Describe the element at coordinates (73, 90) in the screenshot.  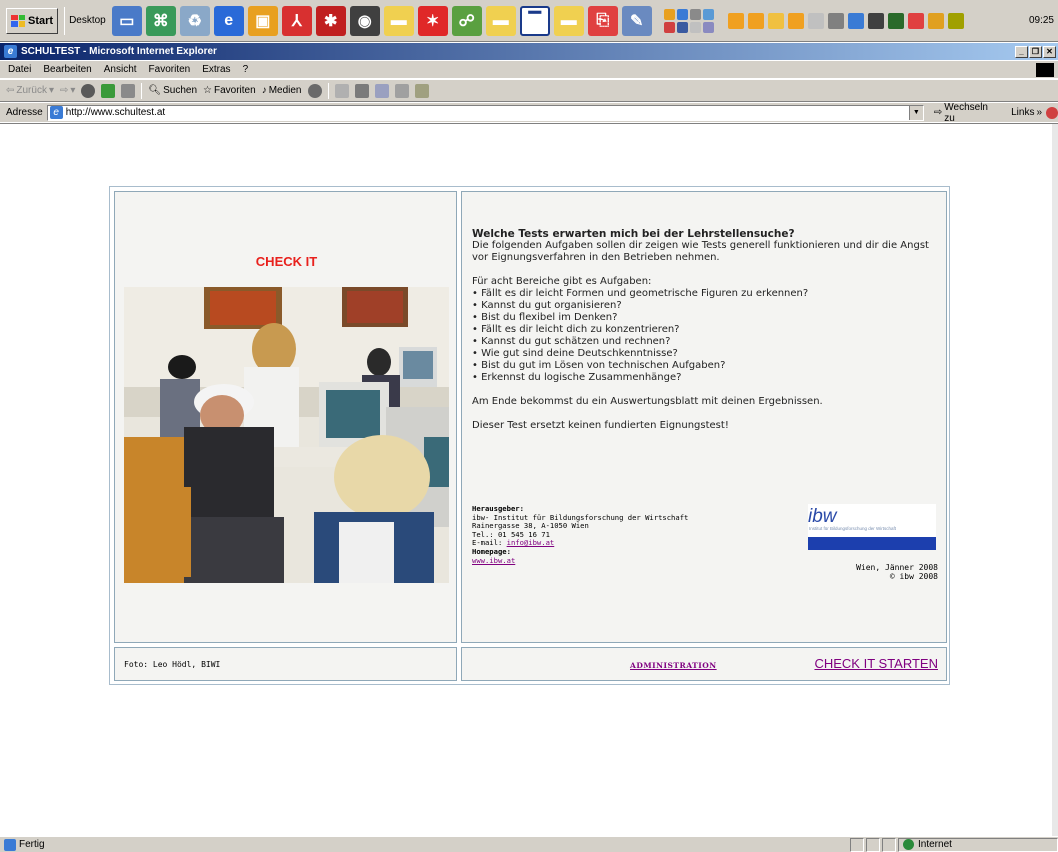
I see `chevron-down-icon: ▾` at that location.